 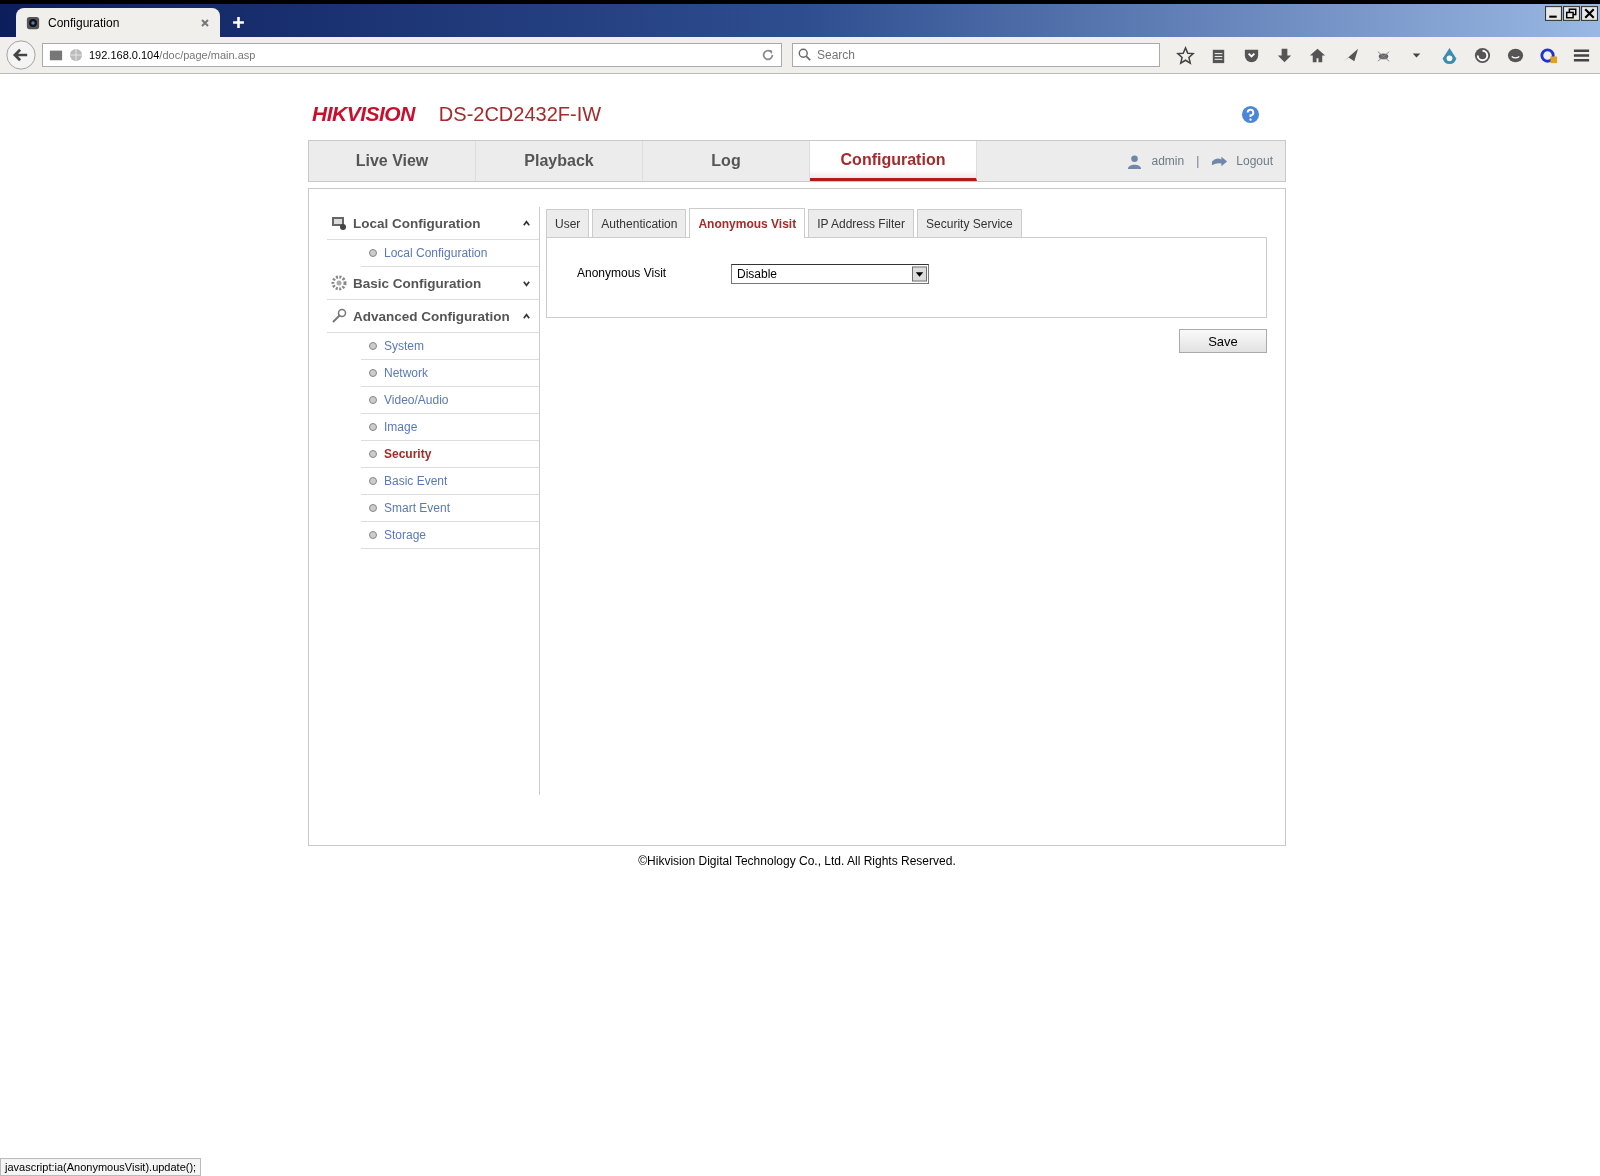 I want to click on model-name: DS-2CD2432F-IW, so click(x=520, y=114).